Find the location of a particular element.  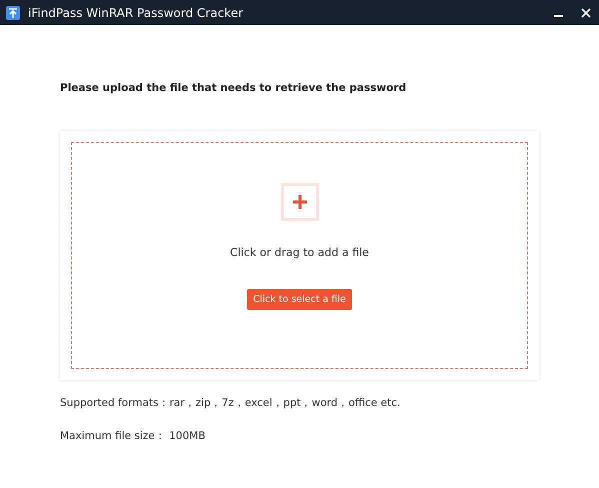

info-text: Supported formats：rar，zip，7z，excel，ppt，word，office etc. is located at coordinates (231, 403).